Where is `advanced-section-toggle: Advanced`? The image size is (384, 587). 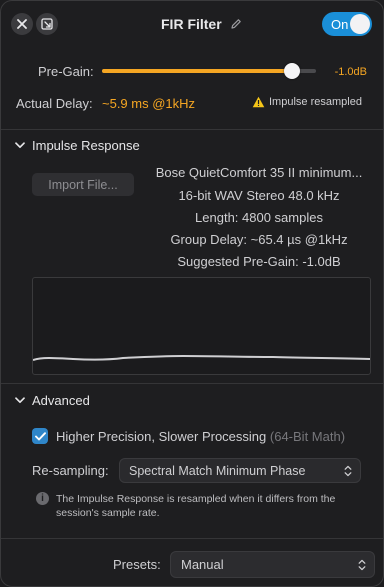 advanced-section-toggle: Advanced is located at coordinates (52, 400).